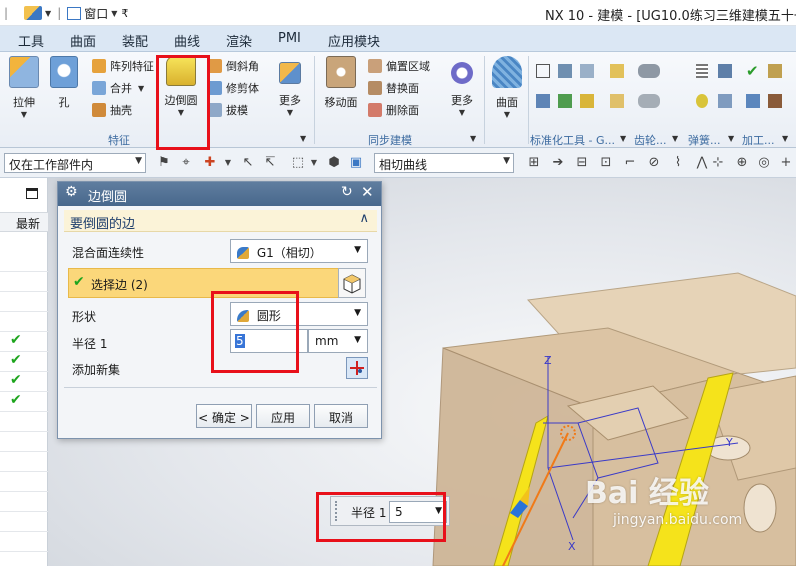 Image resolution: width=796 pixels, height=566 pixels. What do you see at coordinates (118, 88) in the screenshot?
I see `unite-button: 合并 ▼` at bounding box center [118, 88].